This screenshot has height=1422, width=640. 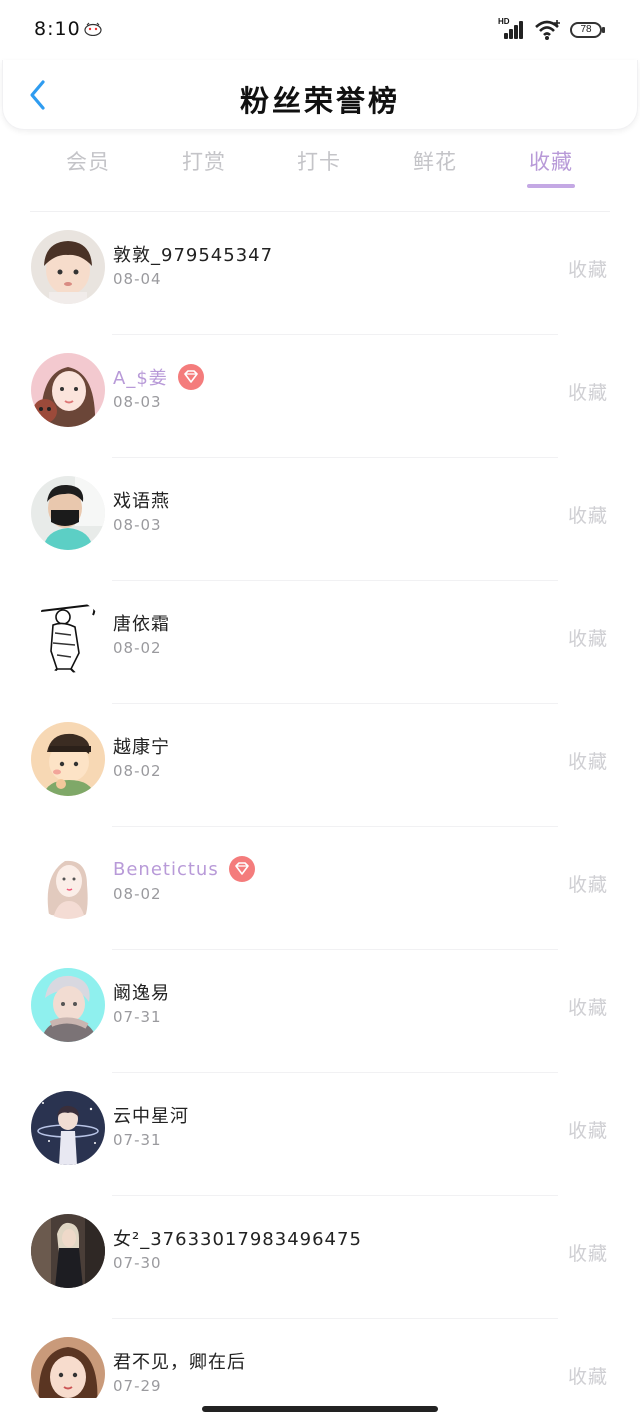 I want to click on header-bar: 粉丝荣誉榜, so click(x=320, y=95).